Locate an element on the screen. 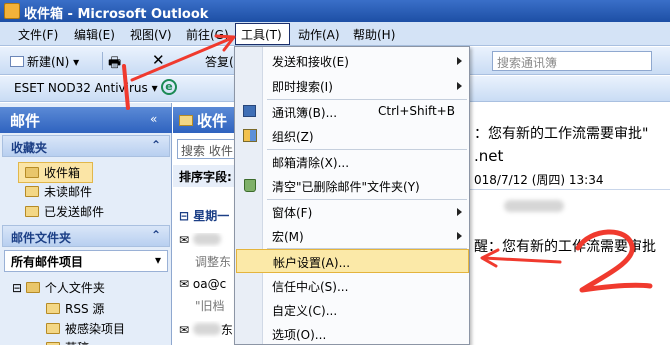 The image size is (670, 345). address-book-search-input: 搜索通讯簿 is located at coordinates (572, 61).